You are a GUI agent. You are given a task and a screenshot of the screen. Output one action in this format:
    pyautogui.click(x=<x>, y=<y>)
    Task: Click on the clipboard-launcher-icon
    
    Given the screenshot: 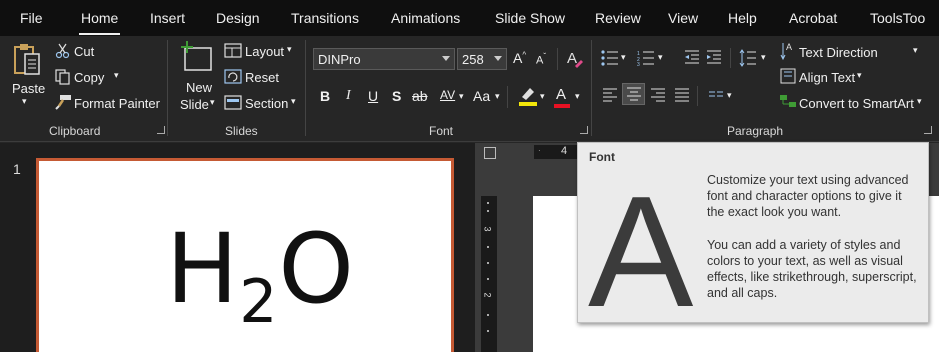 What is the action you would take?
    pyautogui.click(x=161, y=130)
    